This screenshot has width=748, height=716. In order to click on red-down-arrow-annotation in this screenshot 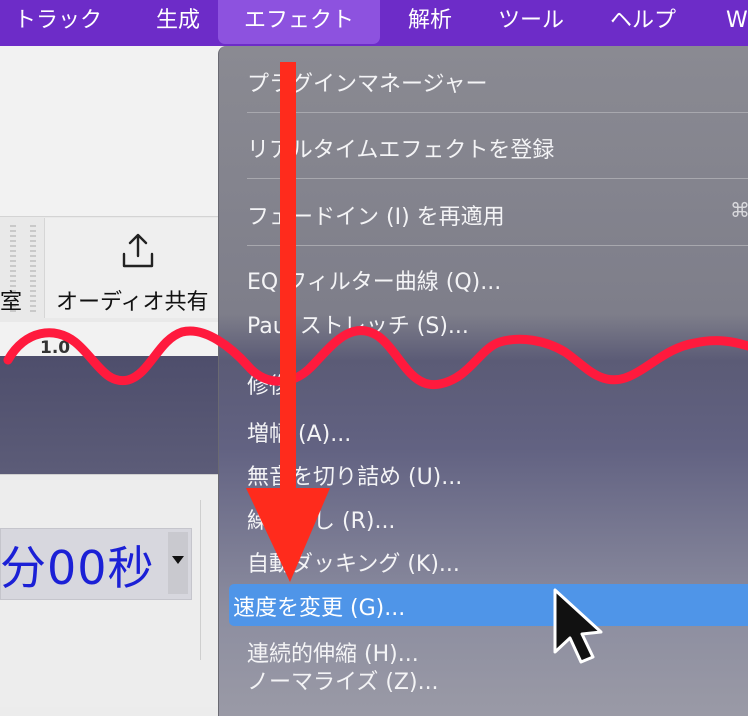, I will do `click(288, 322)`.